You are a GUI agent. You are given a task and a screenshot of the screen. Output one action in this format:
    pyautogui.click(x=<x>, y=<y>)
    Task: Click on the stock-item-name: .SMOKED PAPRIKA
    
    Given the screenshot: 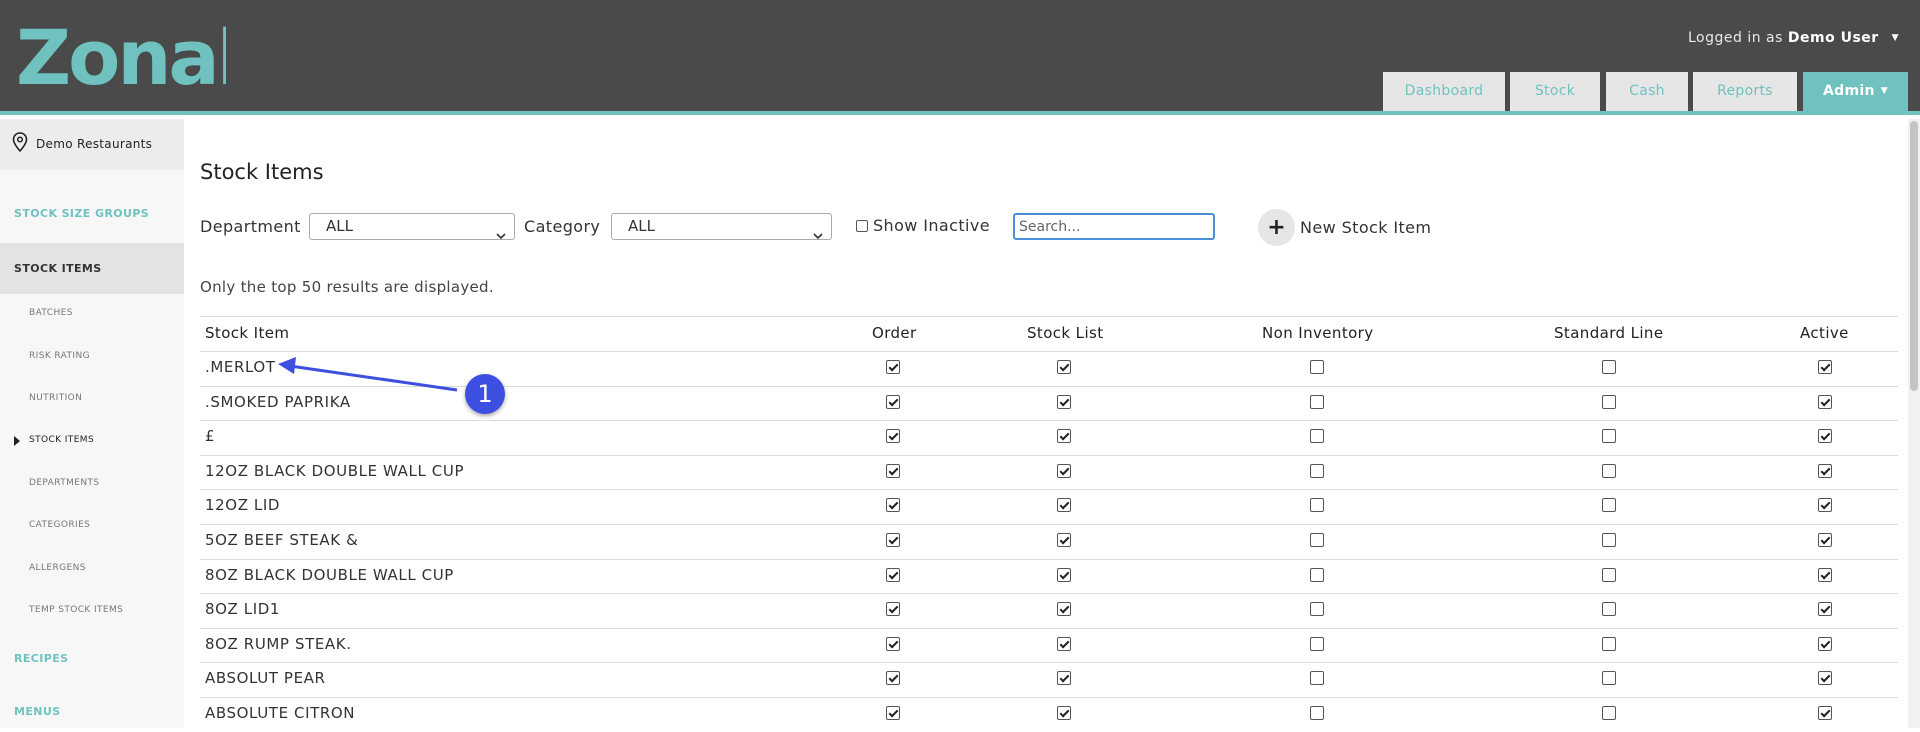 What is the action you would take?
    pyautogui.click(x=278, y=402)
    